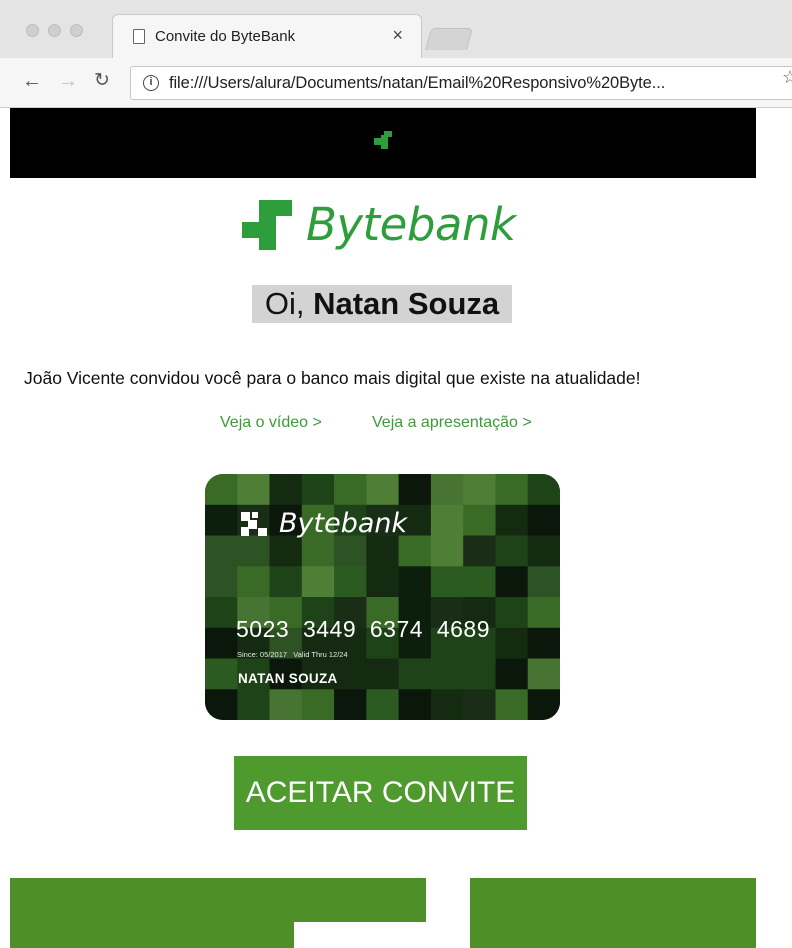 The height and width of the screenshot is (948, 792). I want to click on footer-banner-left, so click(218, 913).